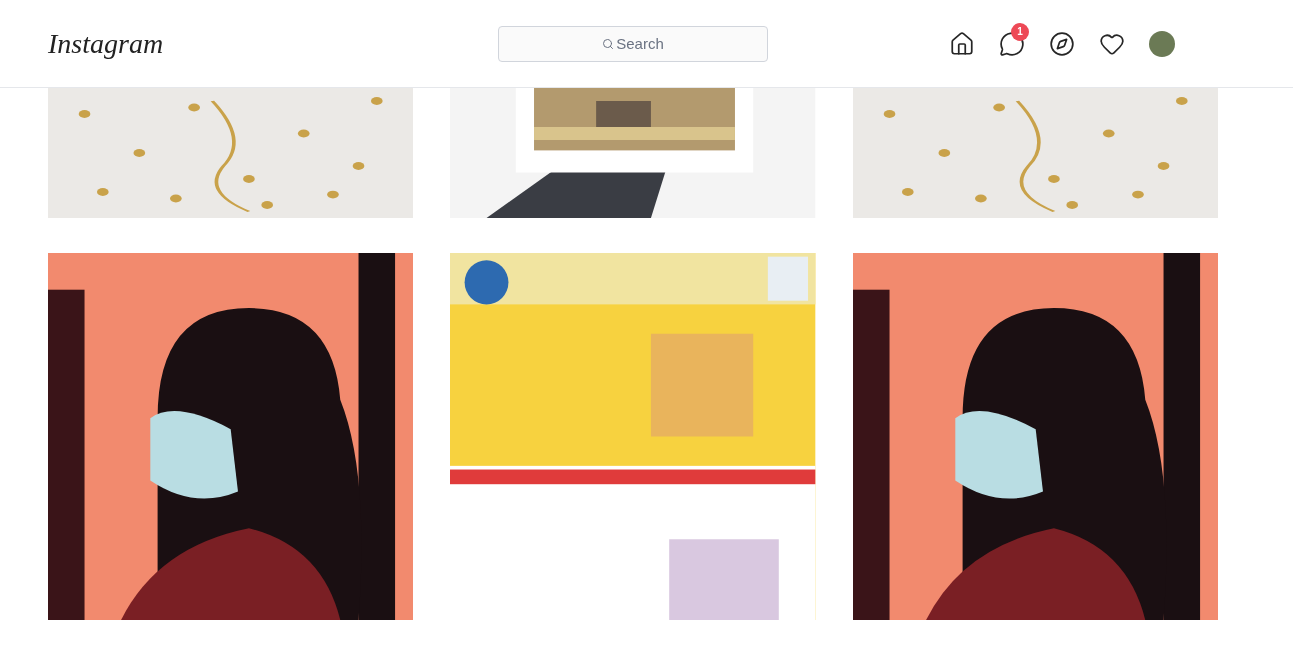  What do you see at coordinates (106, 43) in the screenshot?
I see `instagram-logo: Instagram` at bounding box center [106, 43].